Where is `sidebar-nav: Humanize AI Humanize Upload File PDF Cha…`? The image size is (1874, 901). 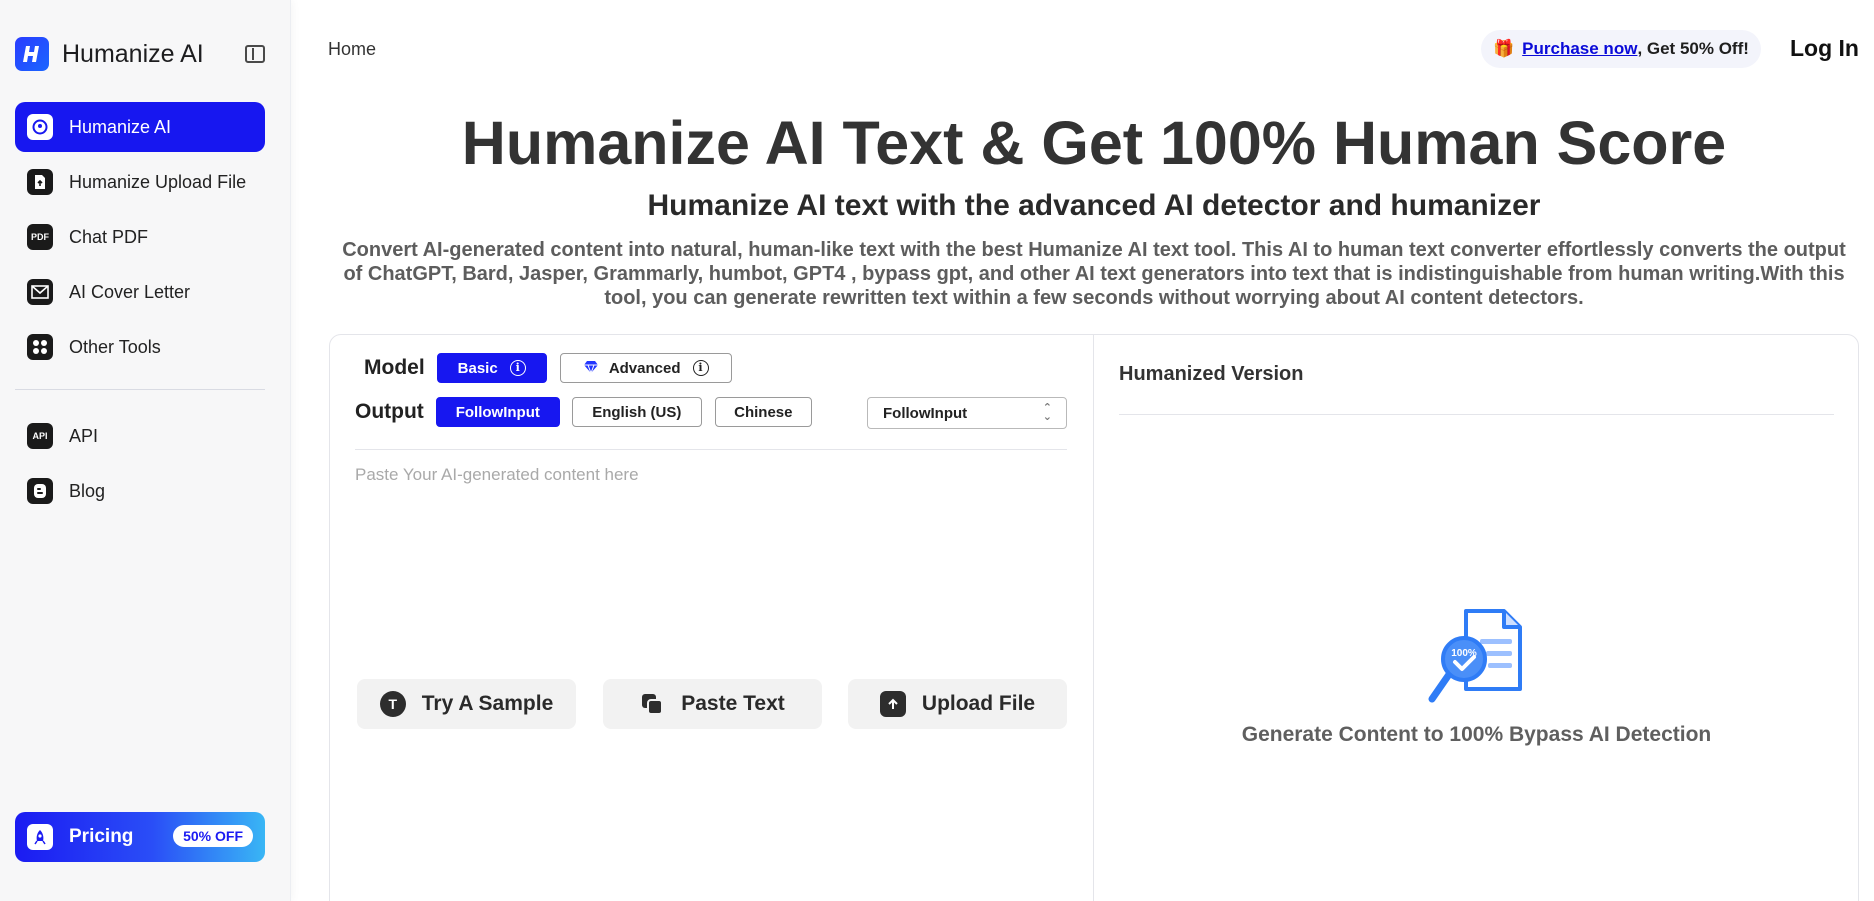 sidebar-nav: Humanize AI Humanize Upload File PDF Cha… is located at coordinates (140, 311).